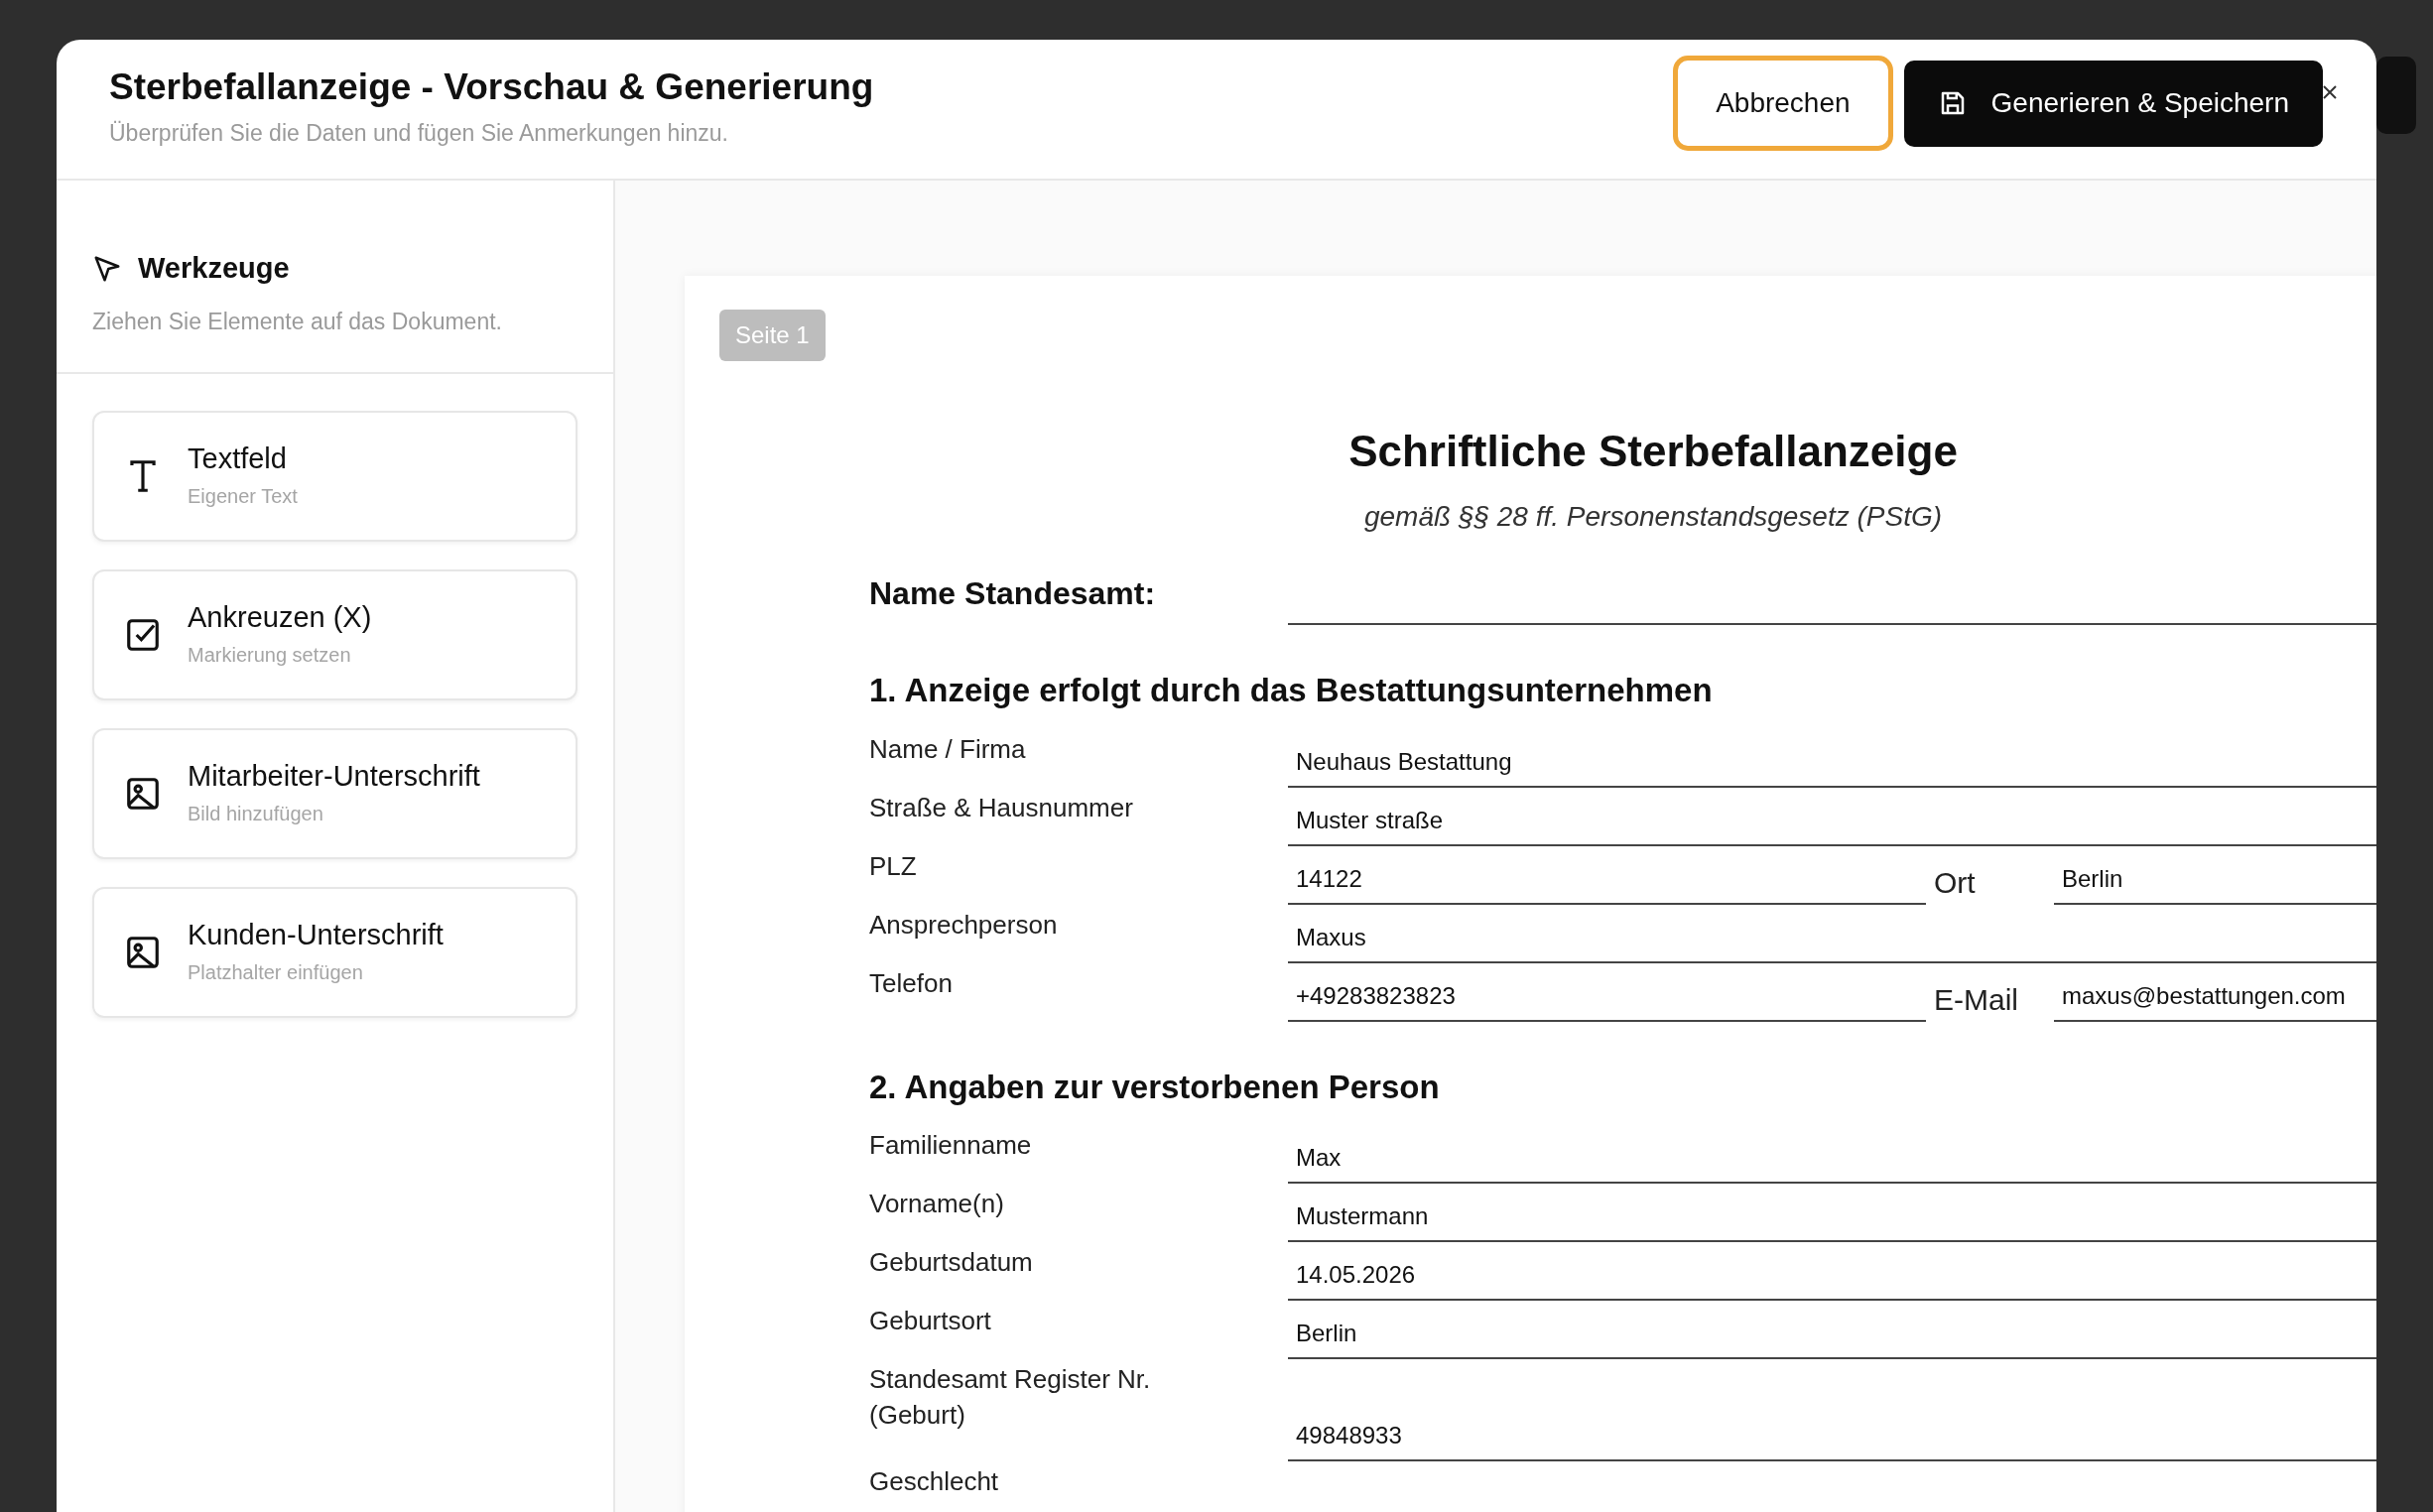 The image size is (2433, 1512). I want to click on tool-title: Textfeld, so click(238, 458).